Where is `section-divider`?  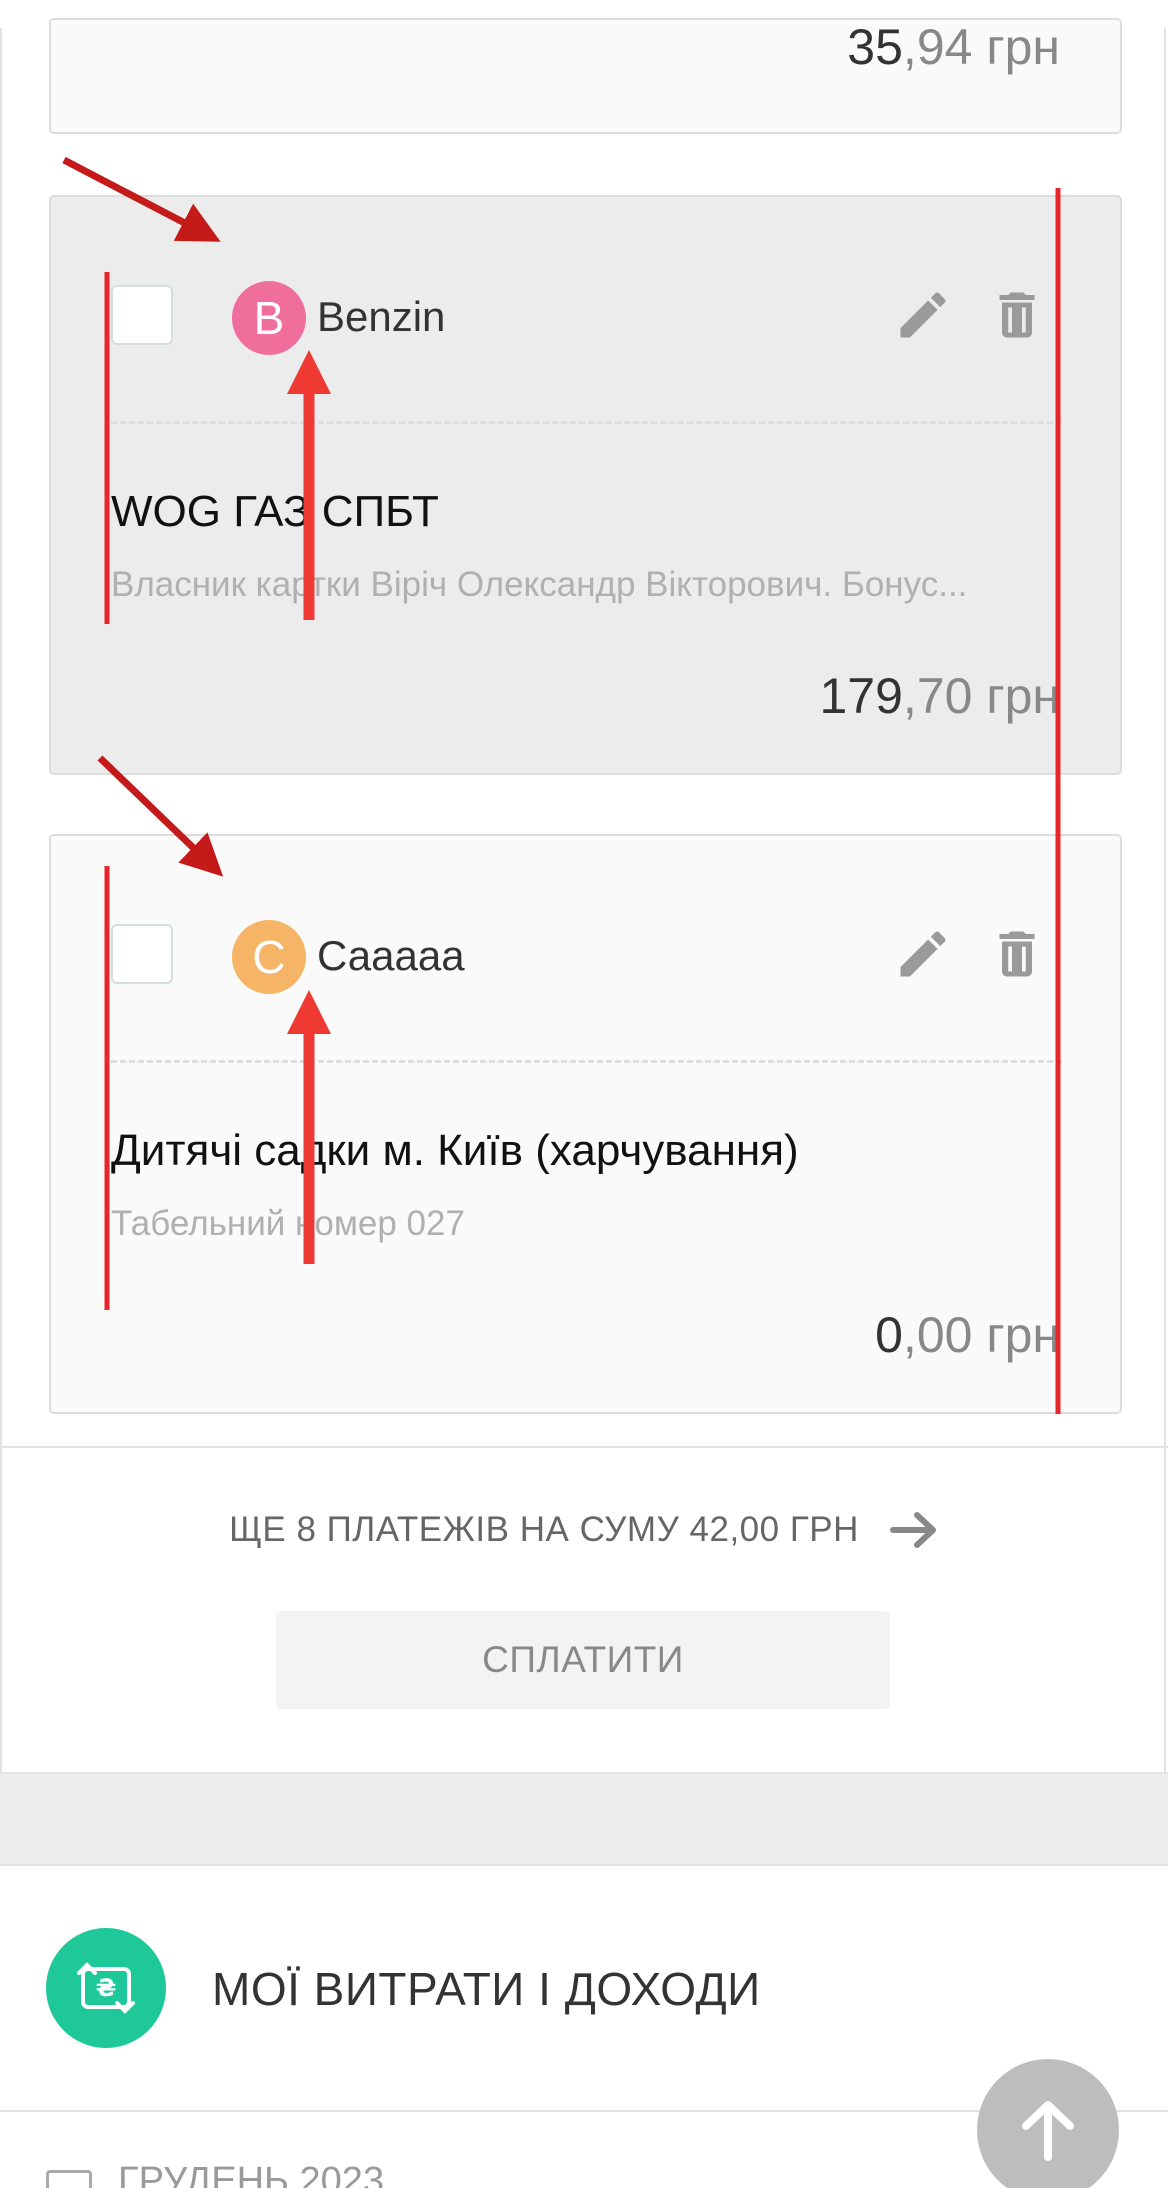
section-divider is located at coordinates (584, 1447).